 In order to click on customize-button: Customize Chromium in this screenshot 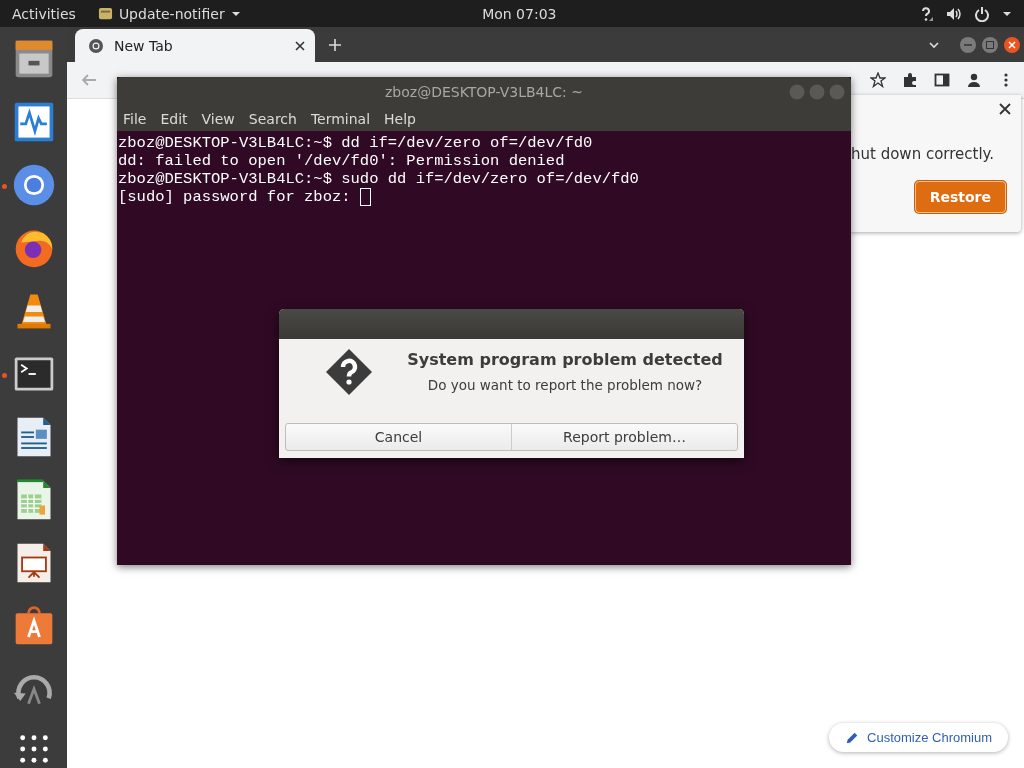, I will do `click(918, 737)`.